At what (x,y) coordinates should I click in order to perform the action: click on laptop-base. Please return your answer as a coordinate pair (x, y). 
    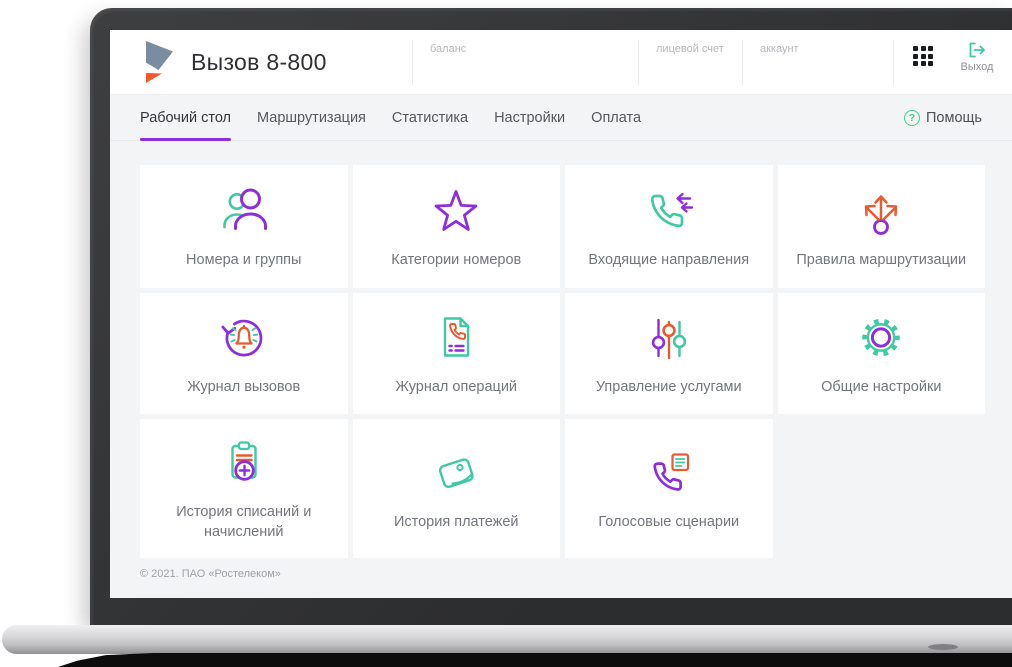
    Looking at the image, I should click on (507, 639).